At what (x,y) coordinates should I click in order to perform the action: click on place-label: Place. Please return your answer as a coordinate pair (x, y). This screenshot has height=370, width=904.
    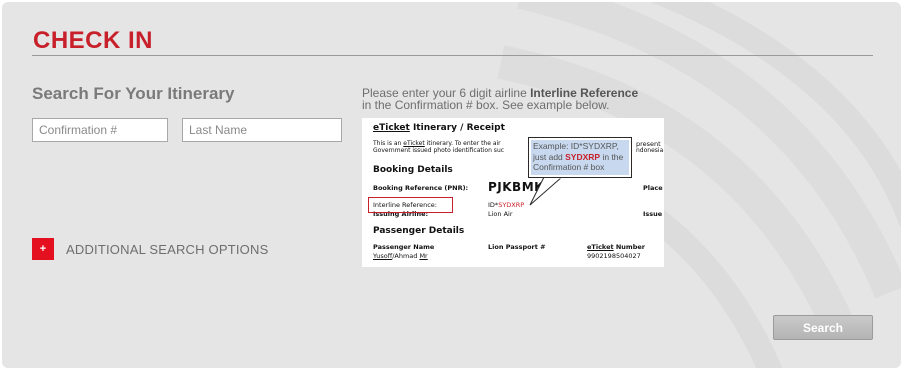
    Looking at the image, I should click on (653, 188).